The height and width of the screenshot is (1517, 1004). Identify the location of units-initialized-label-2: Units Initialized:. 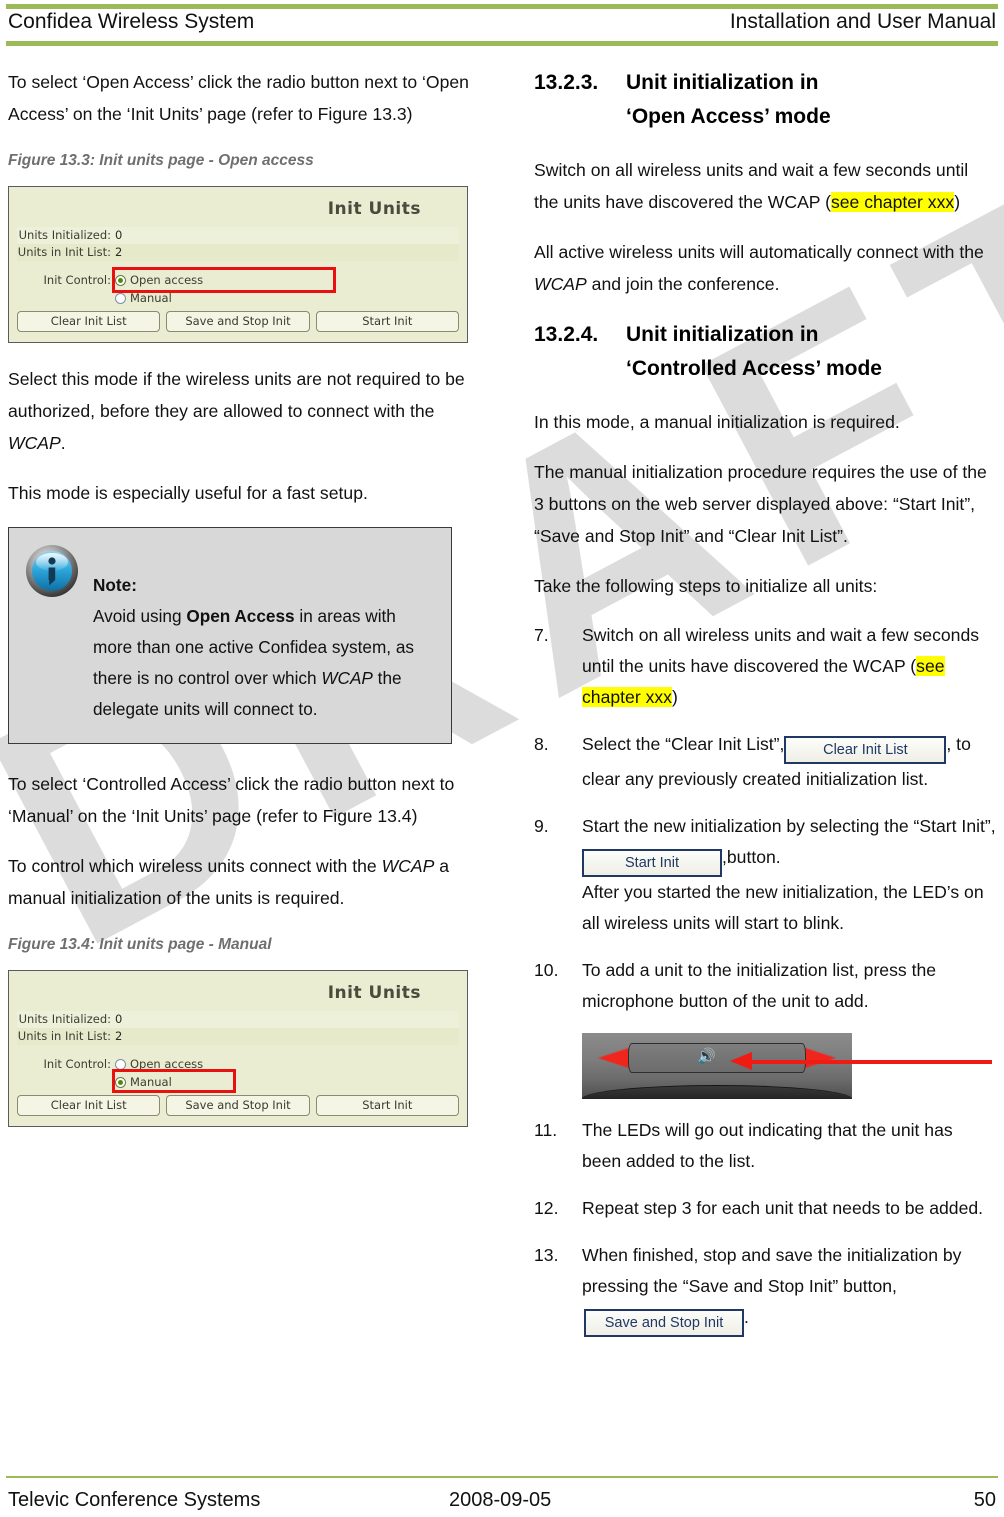
(64, 1019).